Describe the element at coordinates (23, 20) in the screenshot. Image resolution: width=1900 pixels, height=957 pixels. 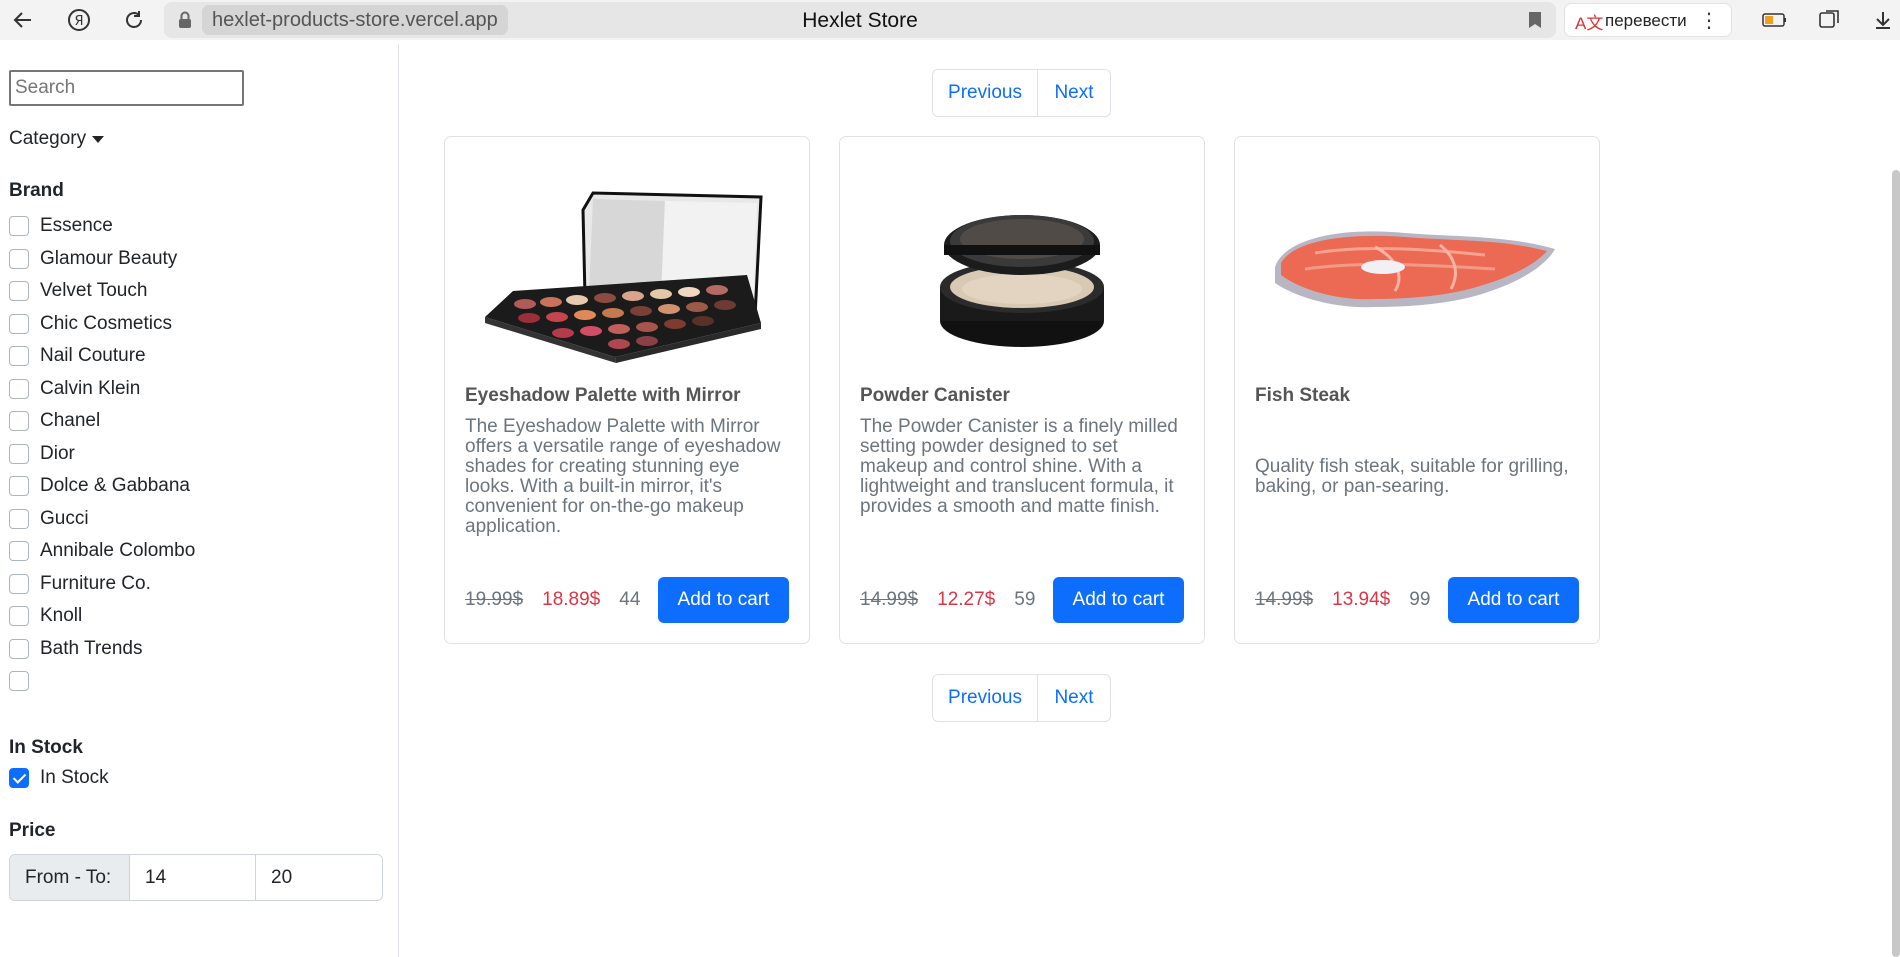
I see `back-icon` at that location.